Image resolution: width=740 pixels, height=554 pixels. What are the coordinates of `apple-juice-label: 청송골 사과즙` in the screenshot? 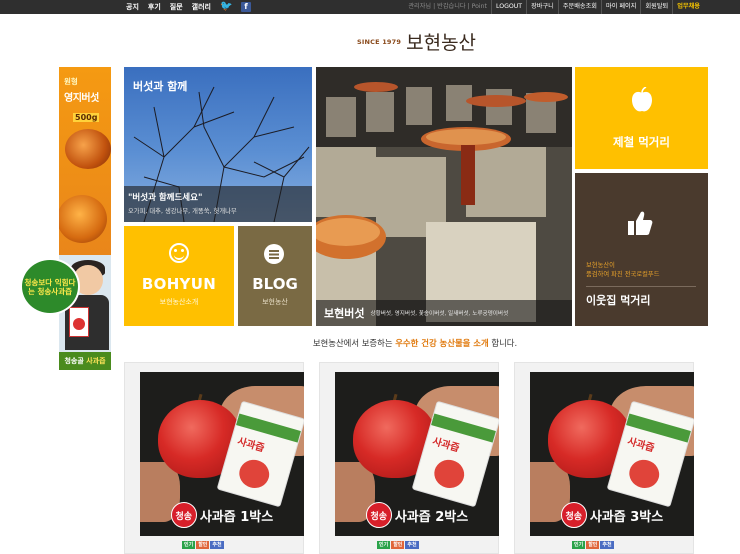 It's located at (85, 361).